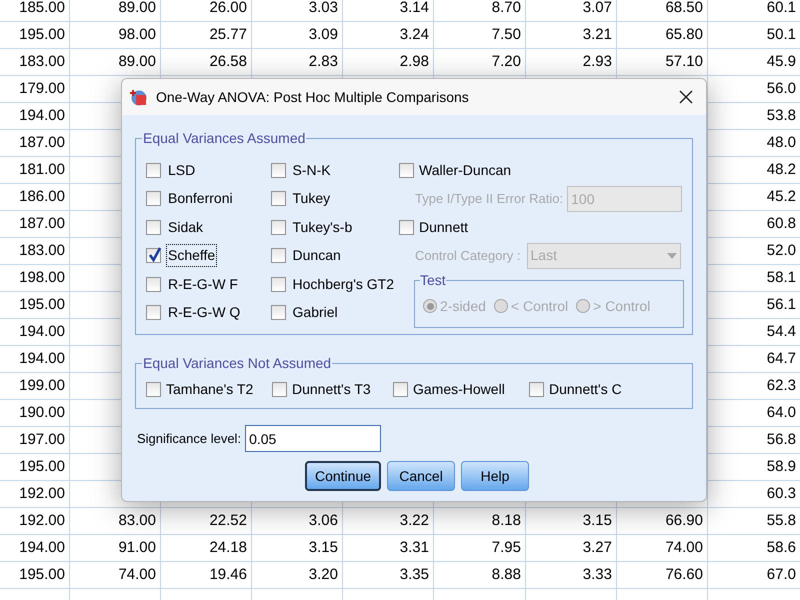  Describe the element at coordinates (414, 520) in the screenshot. I see `table-cell-text: 3.22` at that location.